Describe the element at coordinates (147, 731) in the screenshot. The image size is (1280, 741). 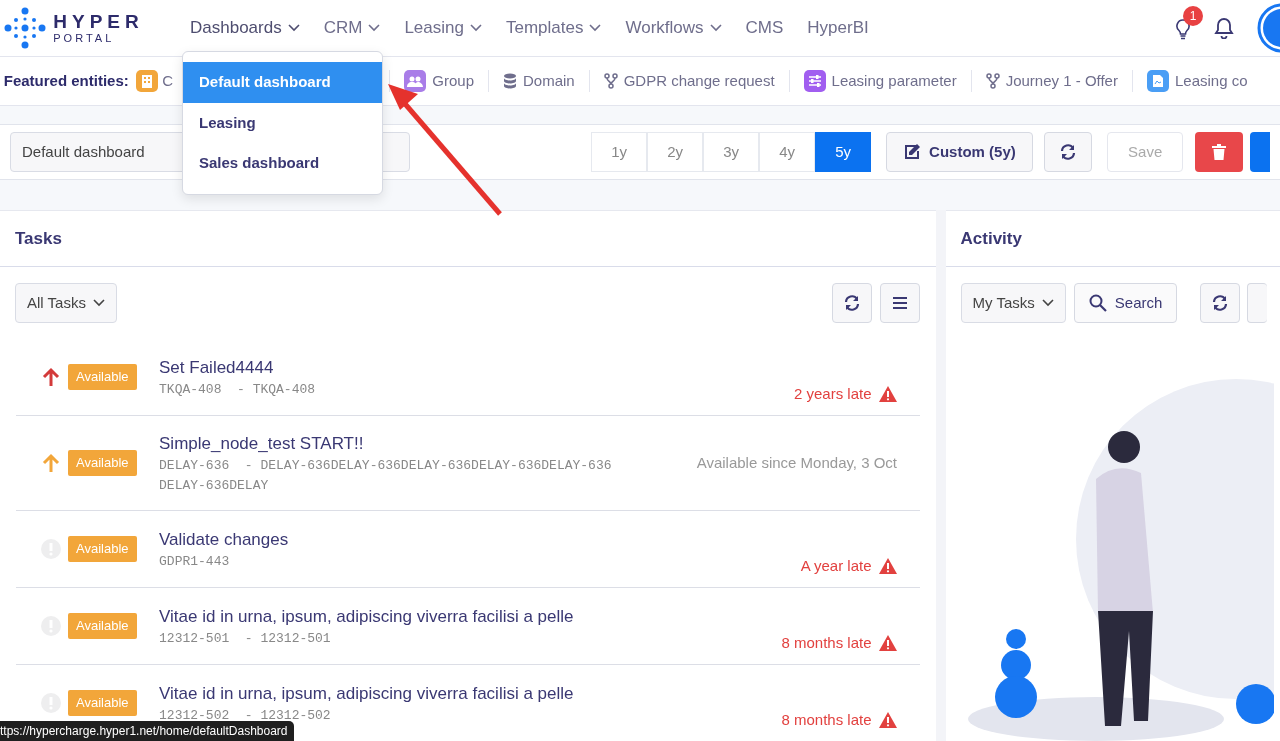
I see `status-url: ttps://hypercharge.hyper1.net/home/defaultDashboard` at that location.